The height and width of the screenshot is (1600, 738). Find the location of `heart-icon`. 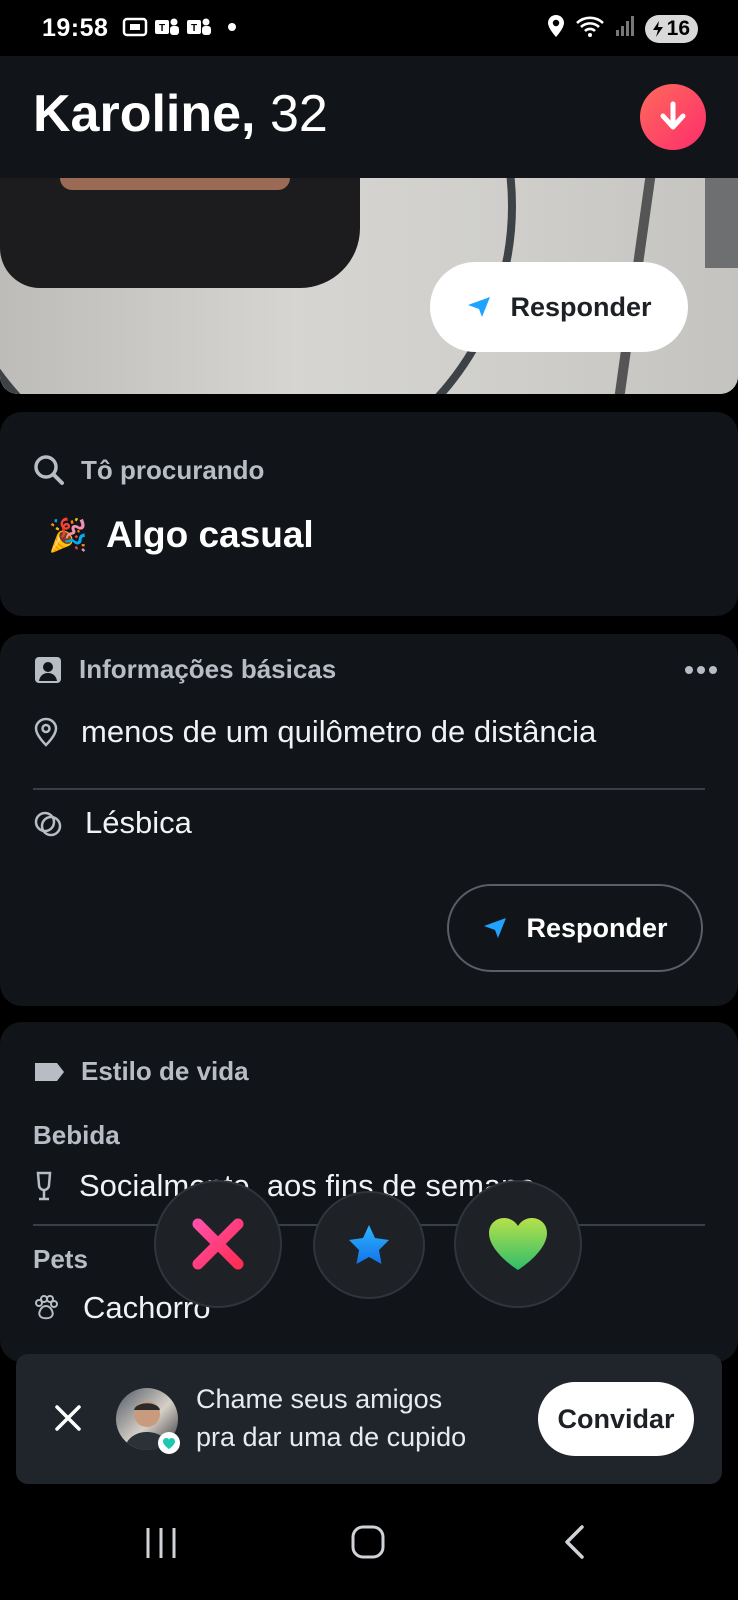

heart-icon is located at coordinates (518, 1244).